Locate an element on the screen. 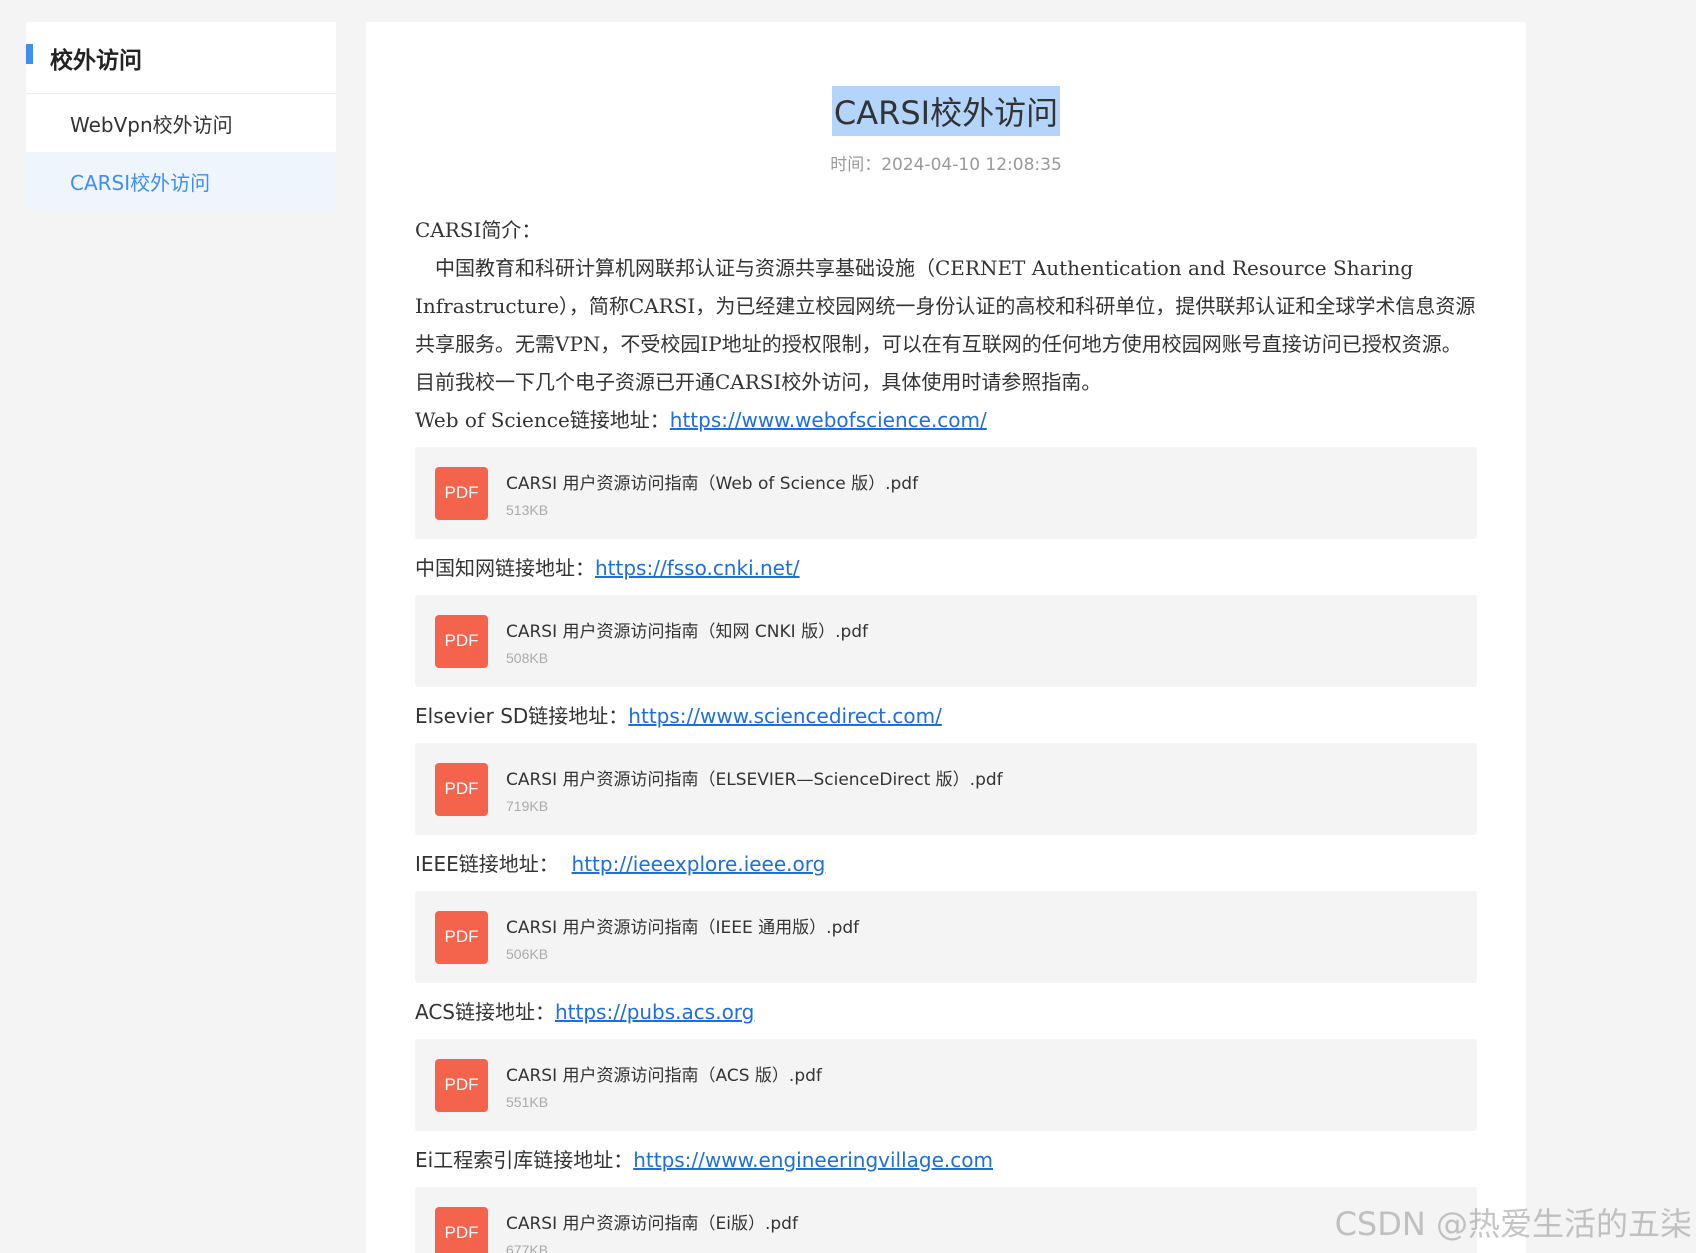  intro-heading: CARSI简介： is located at coordinates (478, 230).